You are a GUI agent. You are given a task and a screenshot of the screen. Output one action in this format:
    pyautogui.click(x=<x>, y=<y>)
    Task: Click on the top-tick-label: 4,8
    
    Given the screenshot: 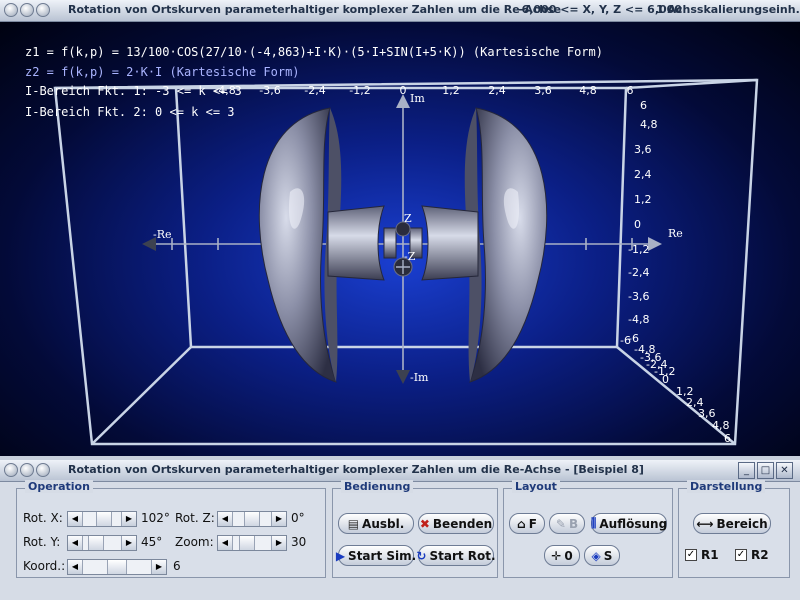 What is the action you would take?
    pyautogui.click(x=588, y=90)
    